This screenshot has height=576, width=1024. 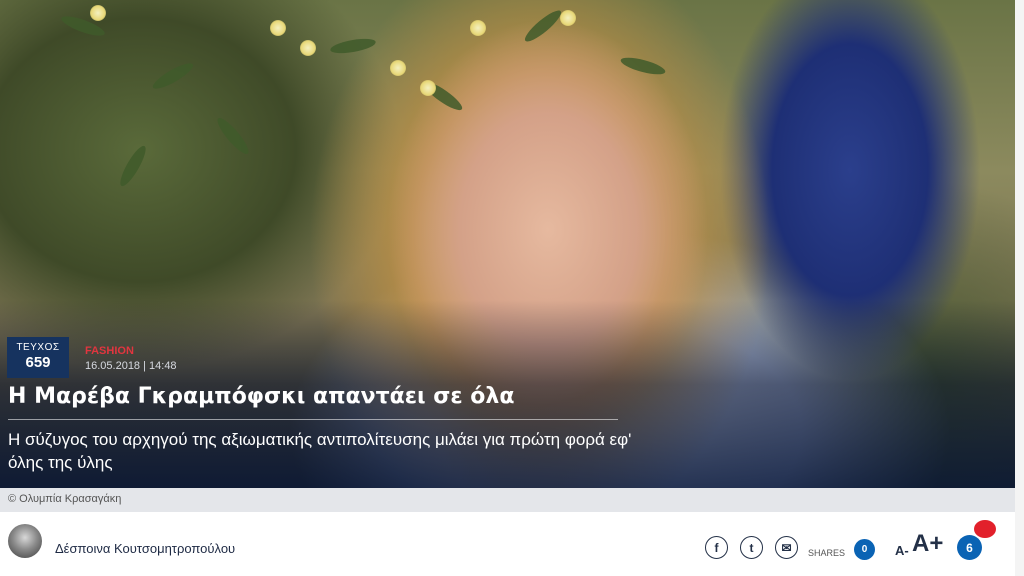 I want to click on publish-date: 16.05.2018 | 14:48, so click(x=131, y=366).